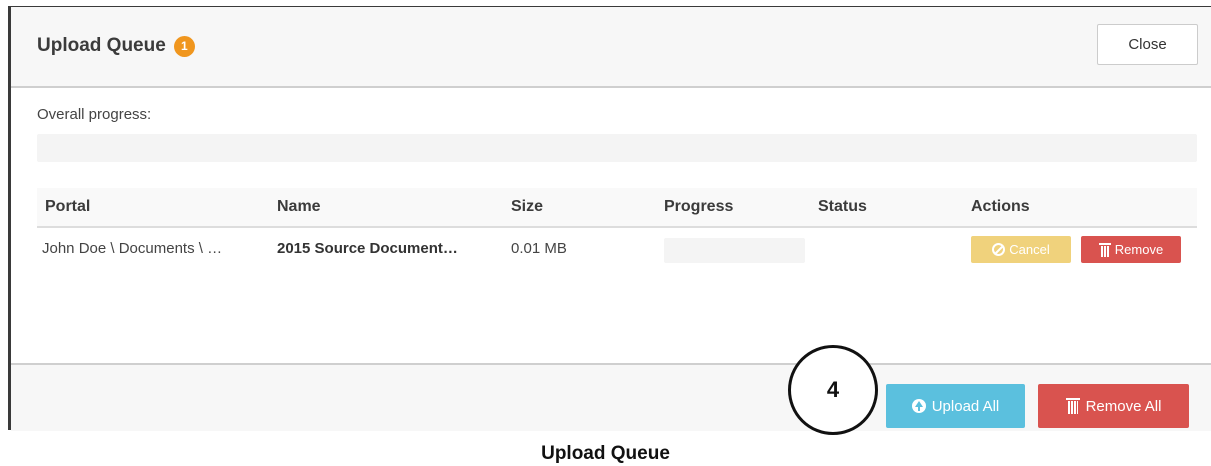 Image resolution: width=1211 pixels, height=466 pixels. I want to click on row-size: 0.01 MB, so click(539, 248).